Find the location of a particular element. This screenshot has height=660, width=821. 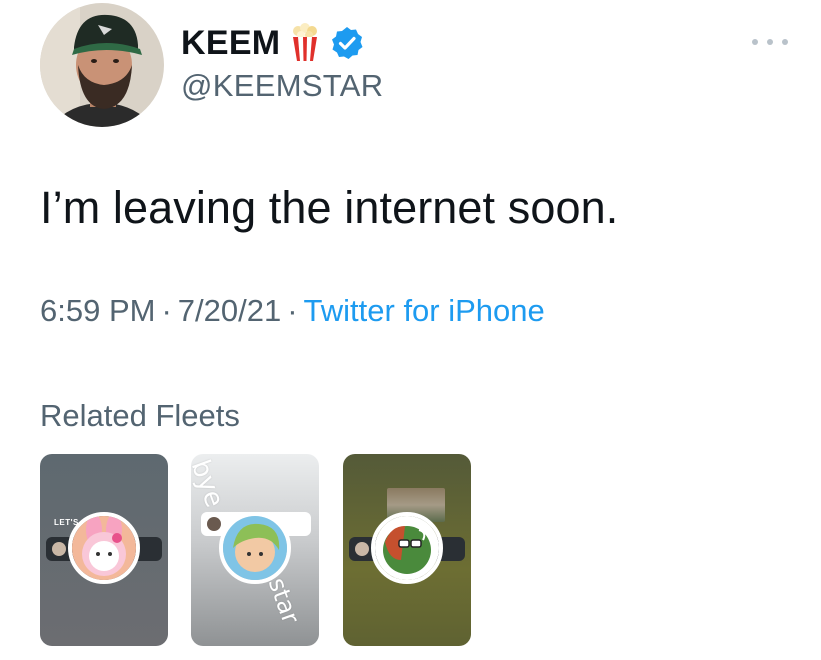

fleet-card-2: bye star is located at coordinates (255, 550).